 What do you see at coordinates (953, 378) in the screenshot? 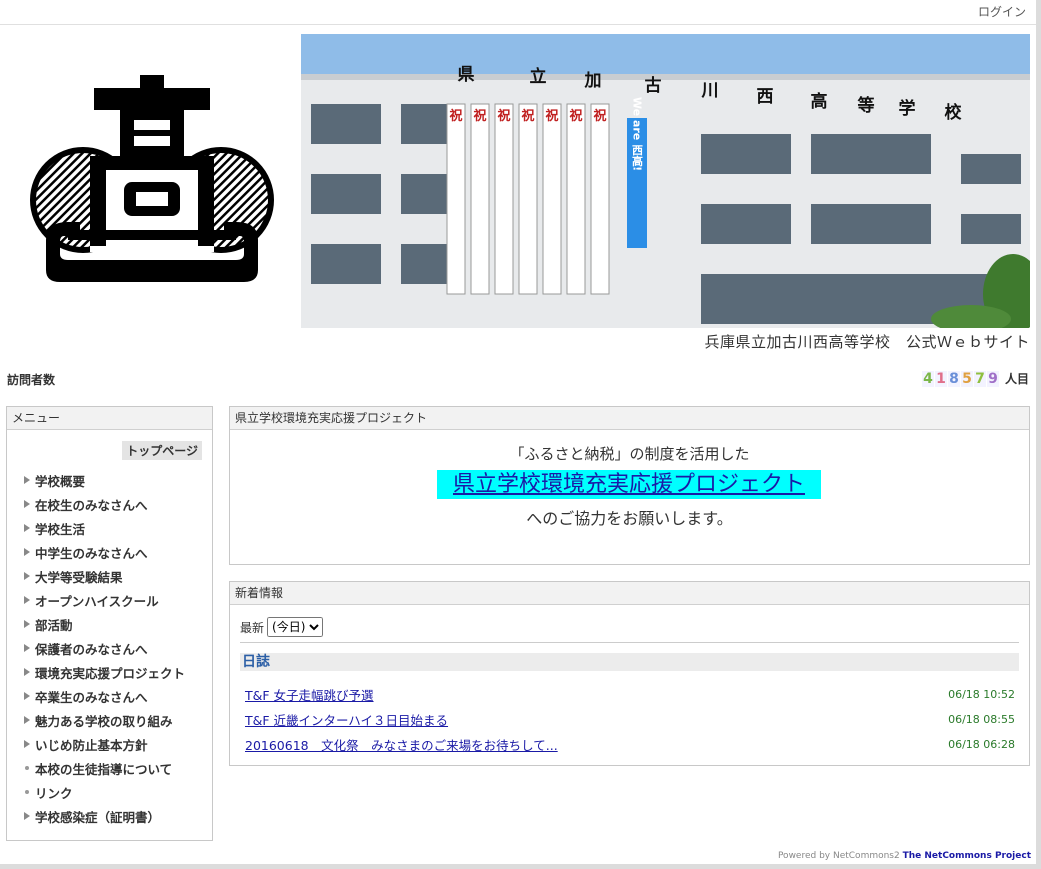
I see `counter-digit: 8` at bounding box center [953, 378].